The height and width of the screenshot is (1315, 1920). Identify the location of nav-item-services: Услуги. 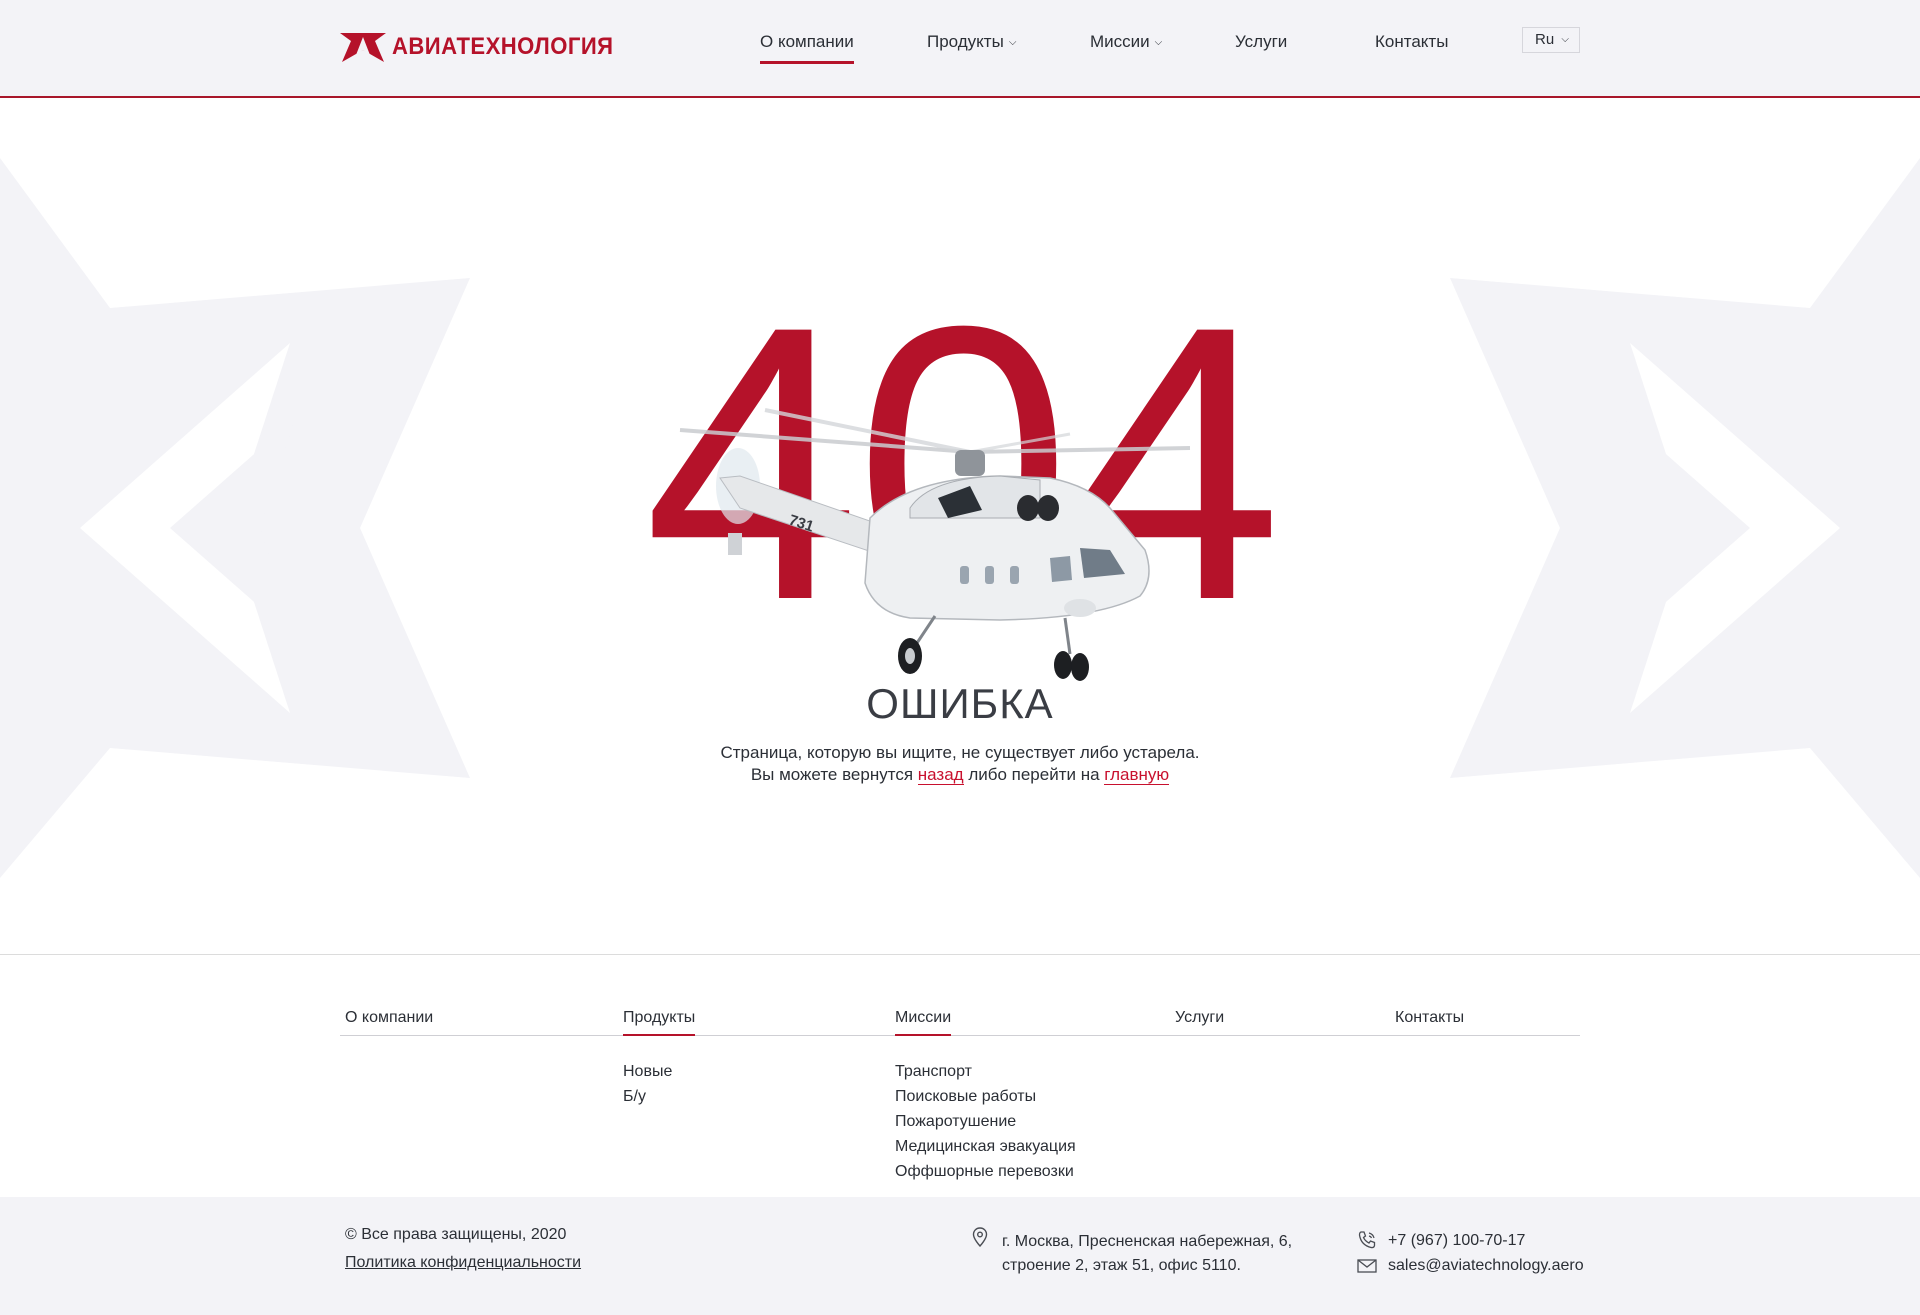
(1261, 47).